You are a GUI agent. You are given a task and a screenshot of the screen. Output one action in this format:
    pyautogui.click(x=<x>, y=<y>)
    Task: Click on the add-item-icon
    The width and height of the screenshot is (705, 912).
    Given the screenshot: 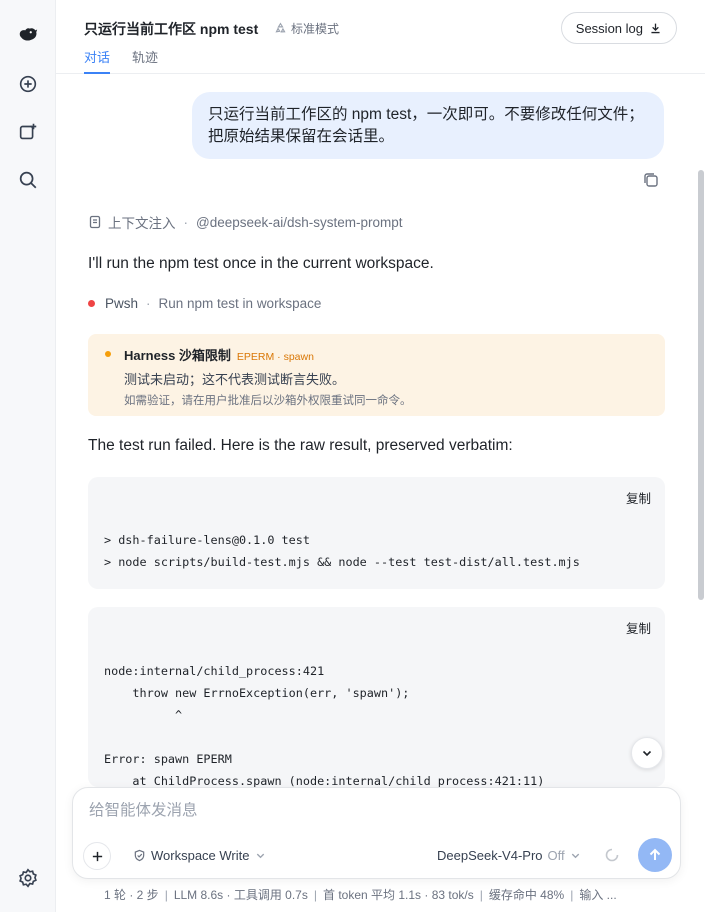 What is the action you would take?
    pyautogui.click(x=28, y=132)
    